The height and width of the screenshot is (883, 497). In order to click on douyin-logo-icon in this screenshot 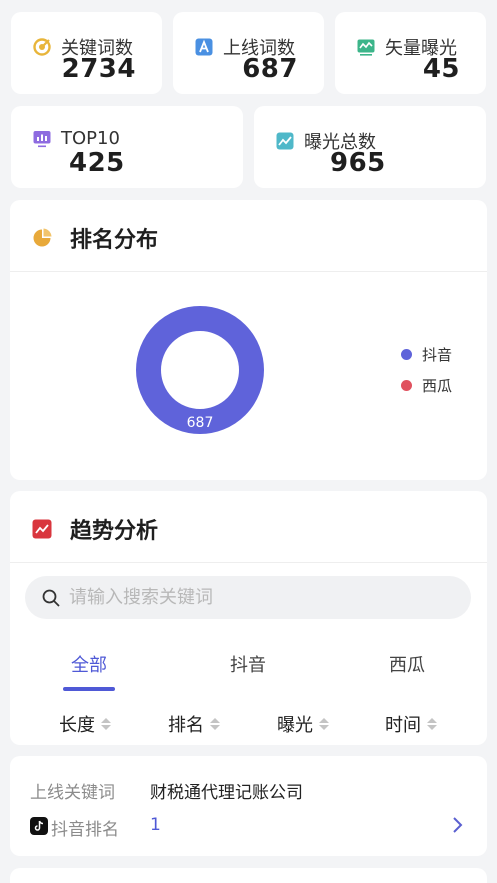, I will do `click(39, 826)`.